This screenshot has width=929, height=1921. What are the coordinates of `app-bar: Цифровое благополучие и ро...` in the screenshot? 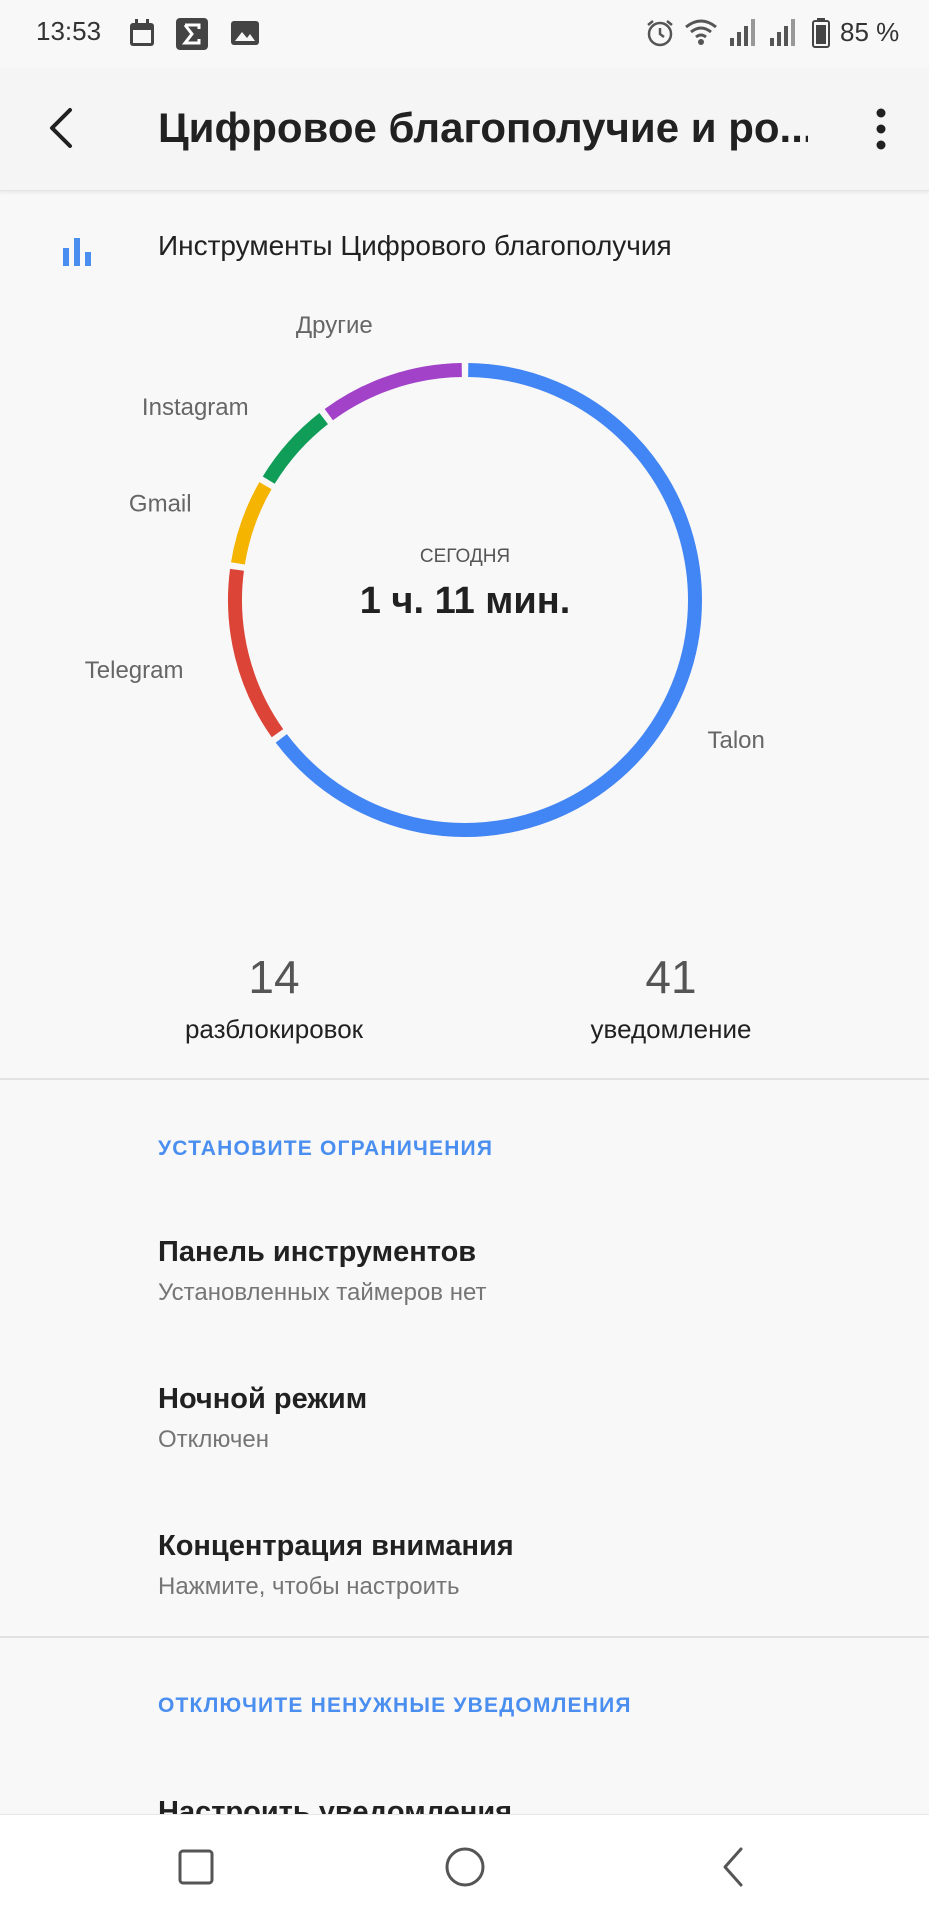 It's located at (464, 129).